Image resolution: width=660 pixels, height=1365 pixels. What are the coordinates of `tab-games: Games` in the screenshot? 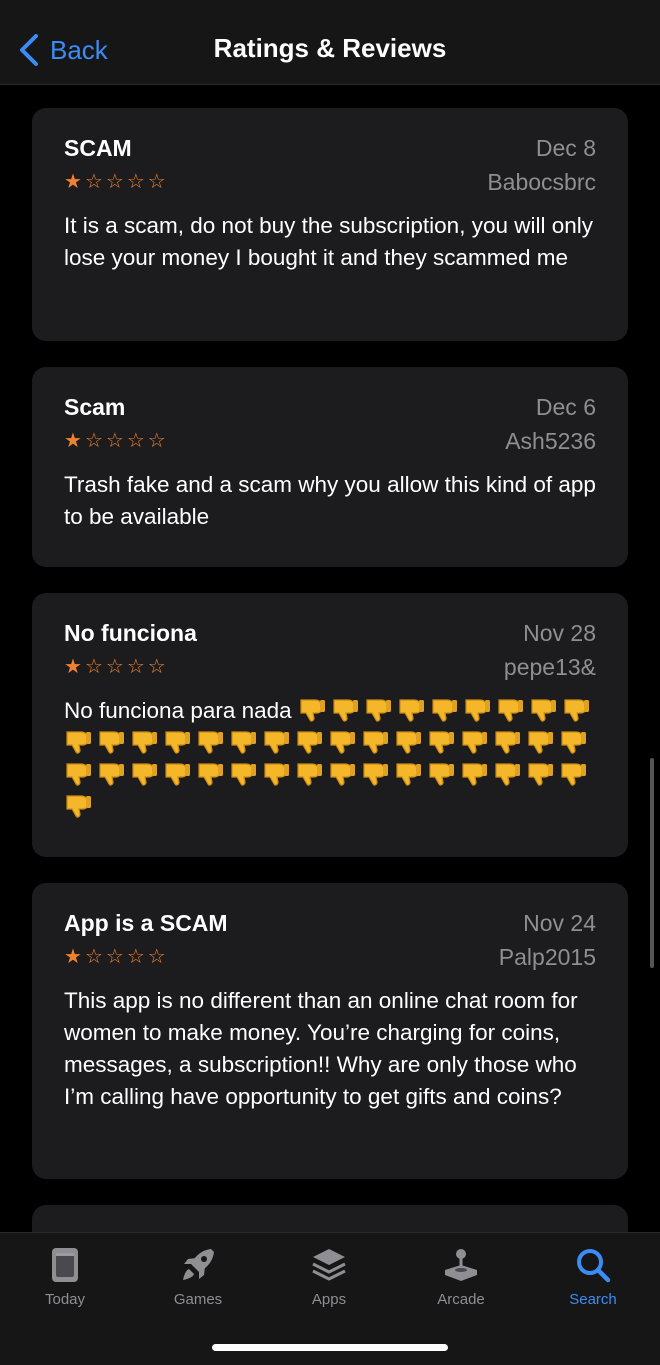 It's located at (198, 1276).